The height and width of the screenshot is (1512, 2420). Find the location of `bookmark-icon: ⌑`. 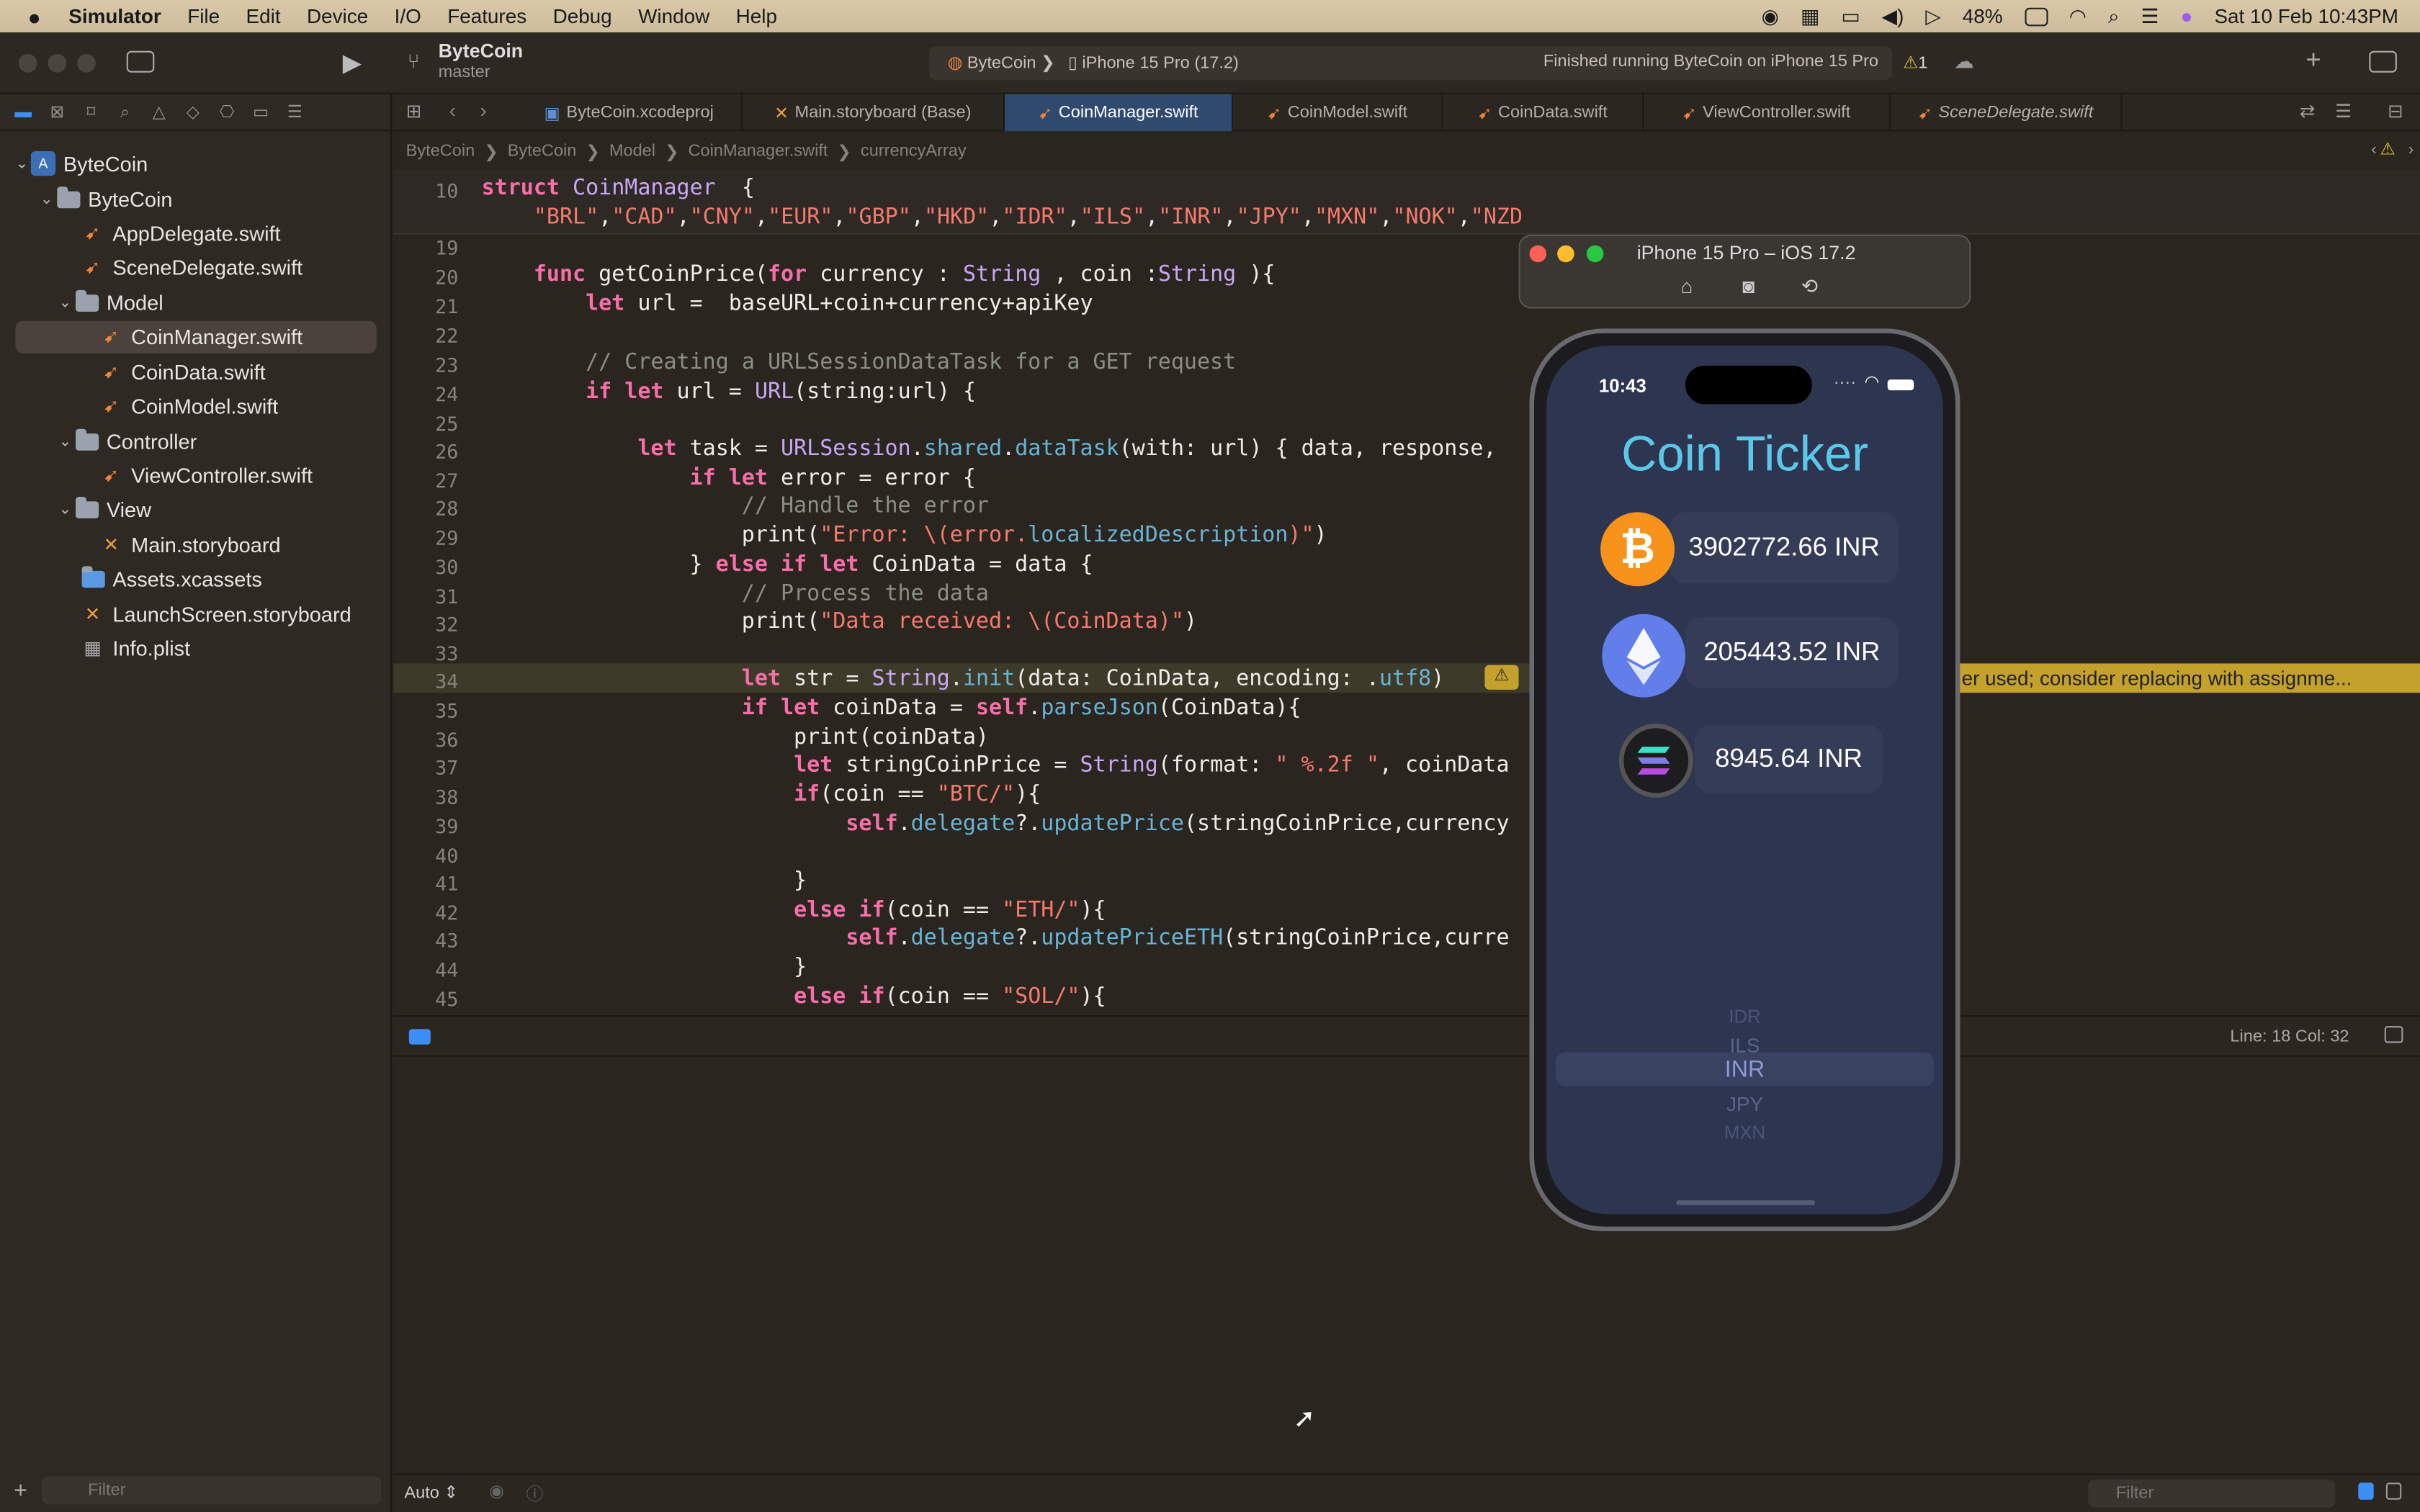

bookmark-icon: ⌑ is located at coordinates (91, 112).